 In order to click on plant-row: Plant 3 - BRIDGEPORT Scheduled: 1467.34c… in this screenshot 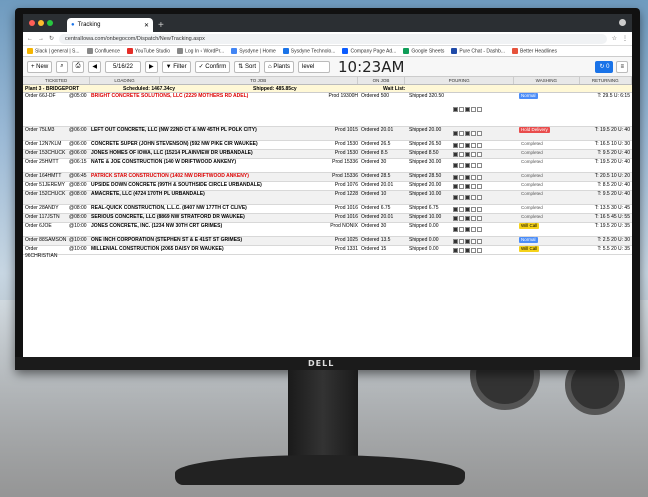, I will do `click(327, 89)`.